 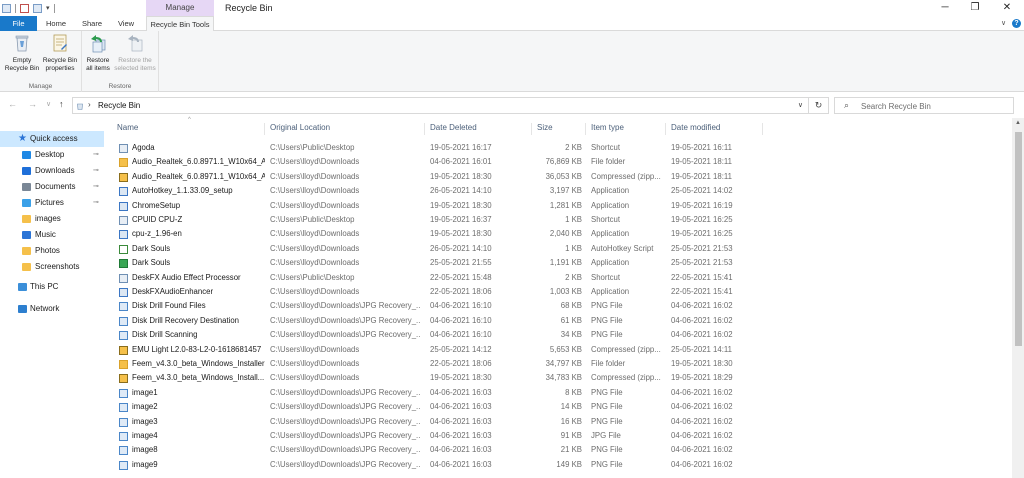 What do you see at coordinates (559, 129) in the screenshot?
I see `column-header-size: Size` at bounding box center [559, 129].